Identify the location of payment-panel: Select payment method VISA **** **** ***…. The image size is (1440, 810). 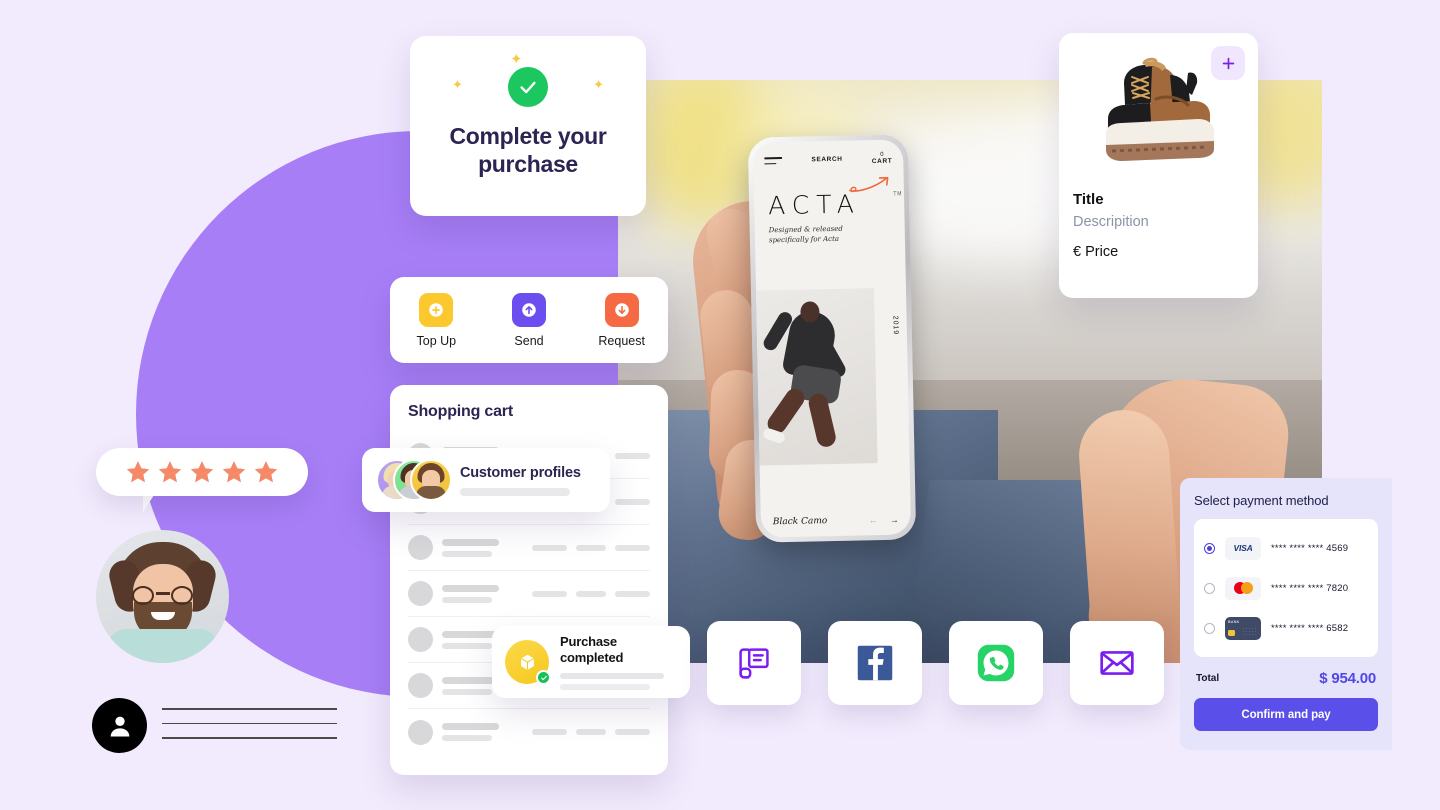
(1286, 614).